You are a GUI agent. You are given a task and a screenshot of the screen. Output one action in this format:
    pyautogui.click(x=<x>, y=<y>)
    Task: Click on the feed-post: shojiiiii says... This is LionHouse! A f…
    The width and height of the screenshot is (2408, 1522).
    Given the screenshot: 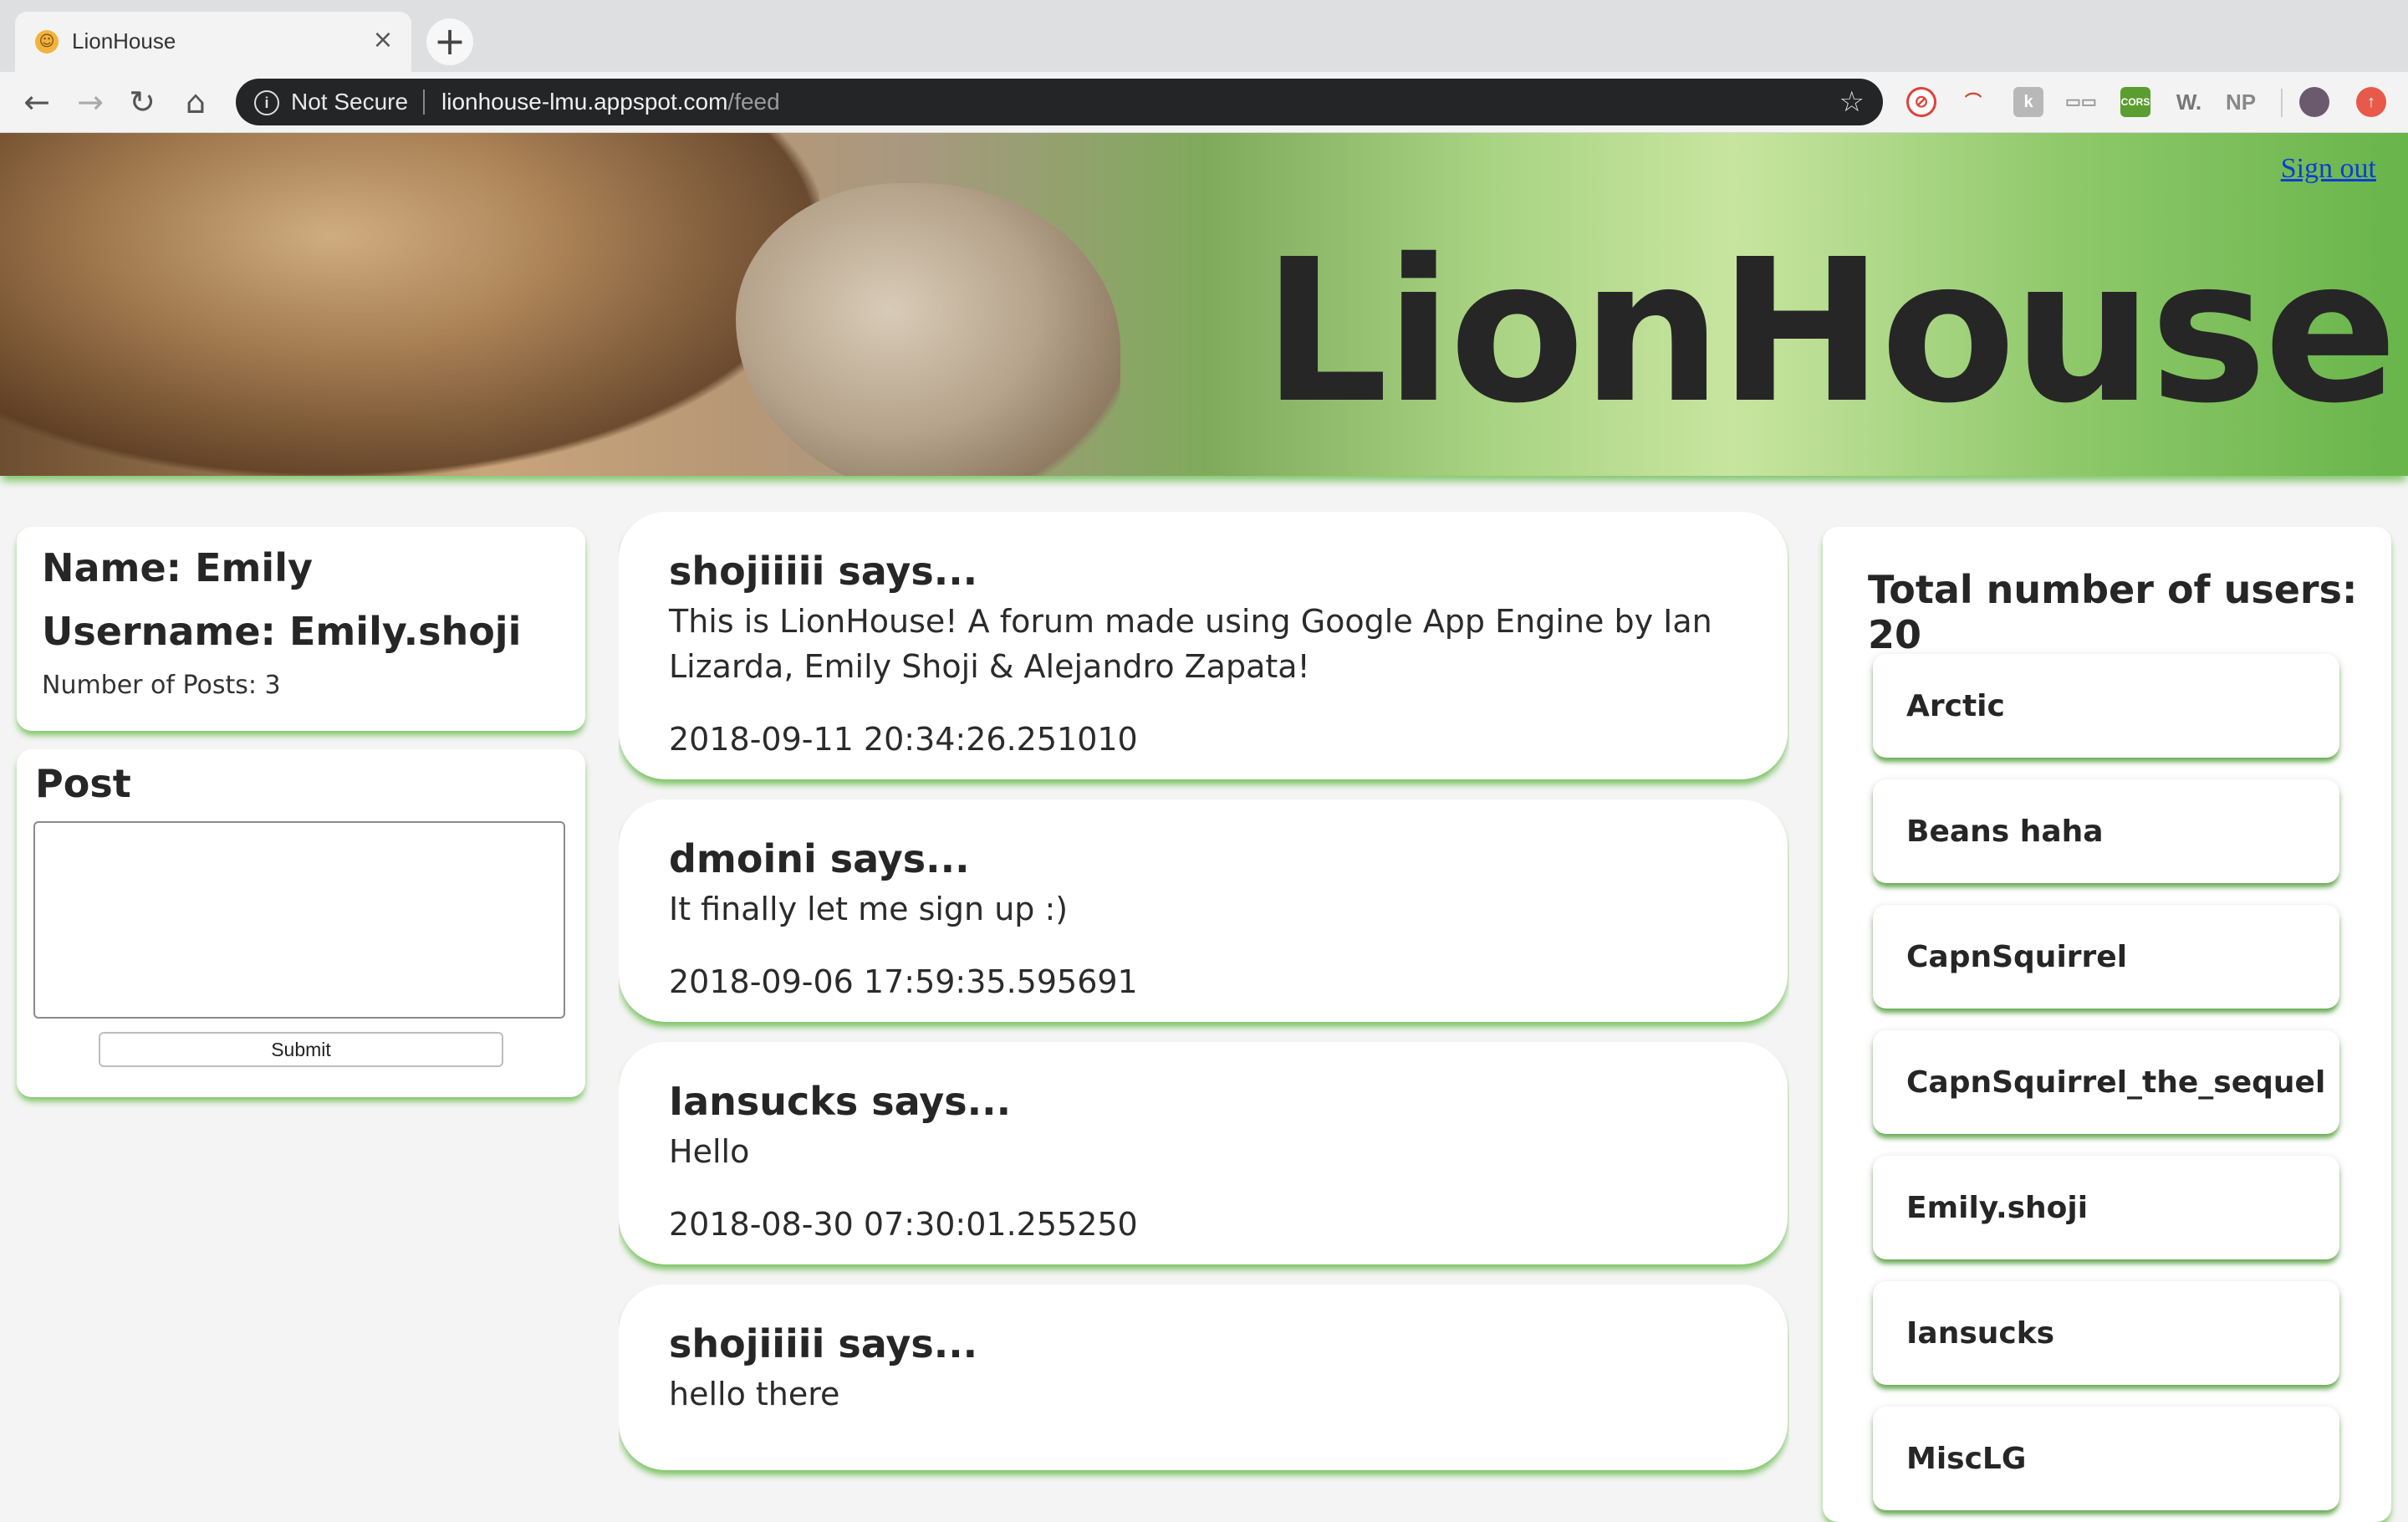 What is the action you would take?
    pyautogui.click(x=1204, y=645)
    